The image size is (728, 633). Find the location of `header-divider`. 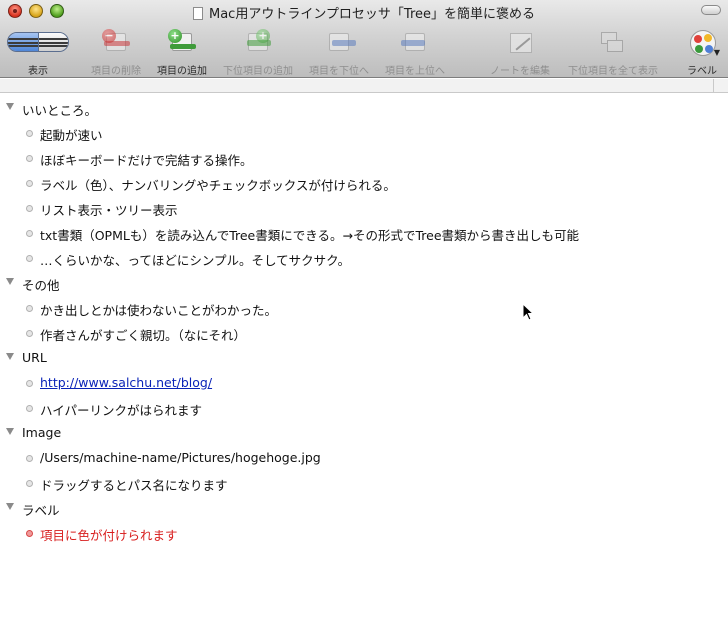

header-divider is located at coordinates (713, 86).